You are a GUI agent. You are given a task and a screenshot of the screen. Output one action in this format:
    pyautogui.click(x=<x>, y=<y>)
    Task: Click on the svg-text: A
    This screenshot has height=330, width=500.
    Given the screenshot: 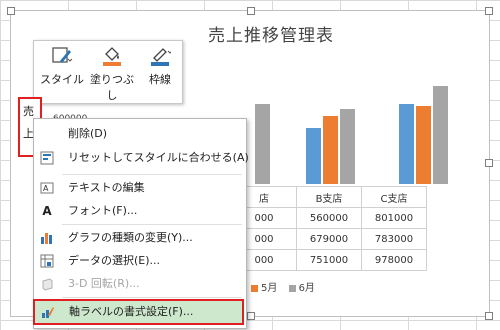 What is the action you would take?
    pyautogui.click(x=46, y=188)
    